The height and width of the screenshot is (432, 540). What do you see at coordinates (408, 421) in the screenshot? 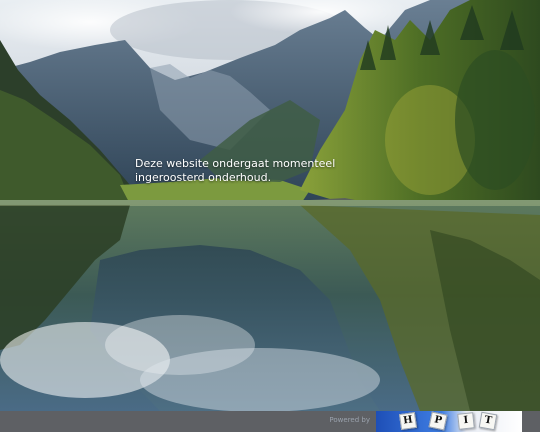
I see `logo-tile-h: H` at bounding box center [408, 421].